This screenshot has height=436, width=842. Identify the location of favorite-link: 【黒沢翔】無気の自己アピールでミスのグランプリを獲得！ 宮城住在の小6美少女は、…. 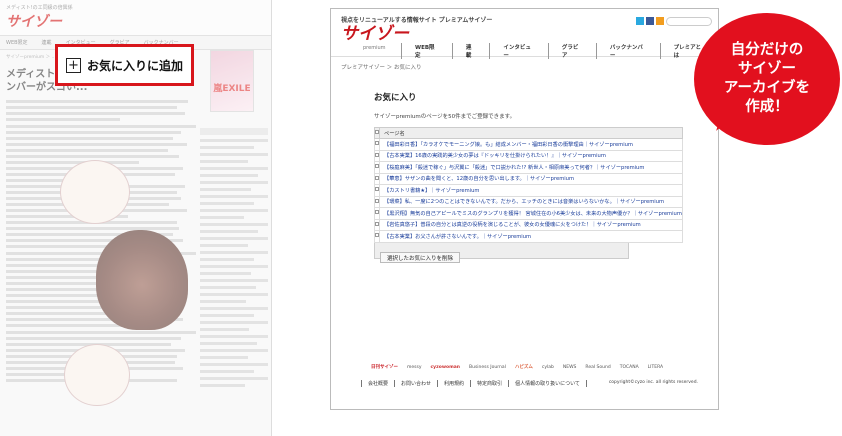
(531, 213).